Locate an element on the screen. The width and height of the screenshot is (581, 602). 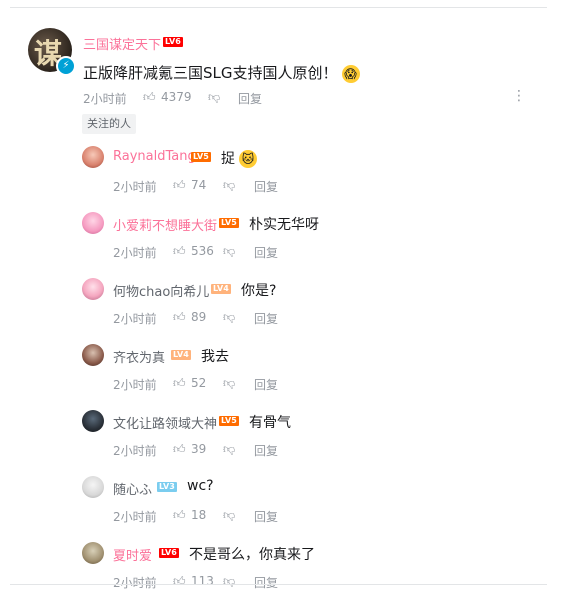
like-count: 113 is located at coordinates (202, 581).